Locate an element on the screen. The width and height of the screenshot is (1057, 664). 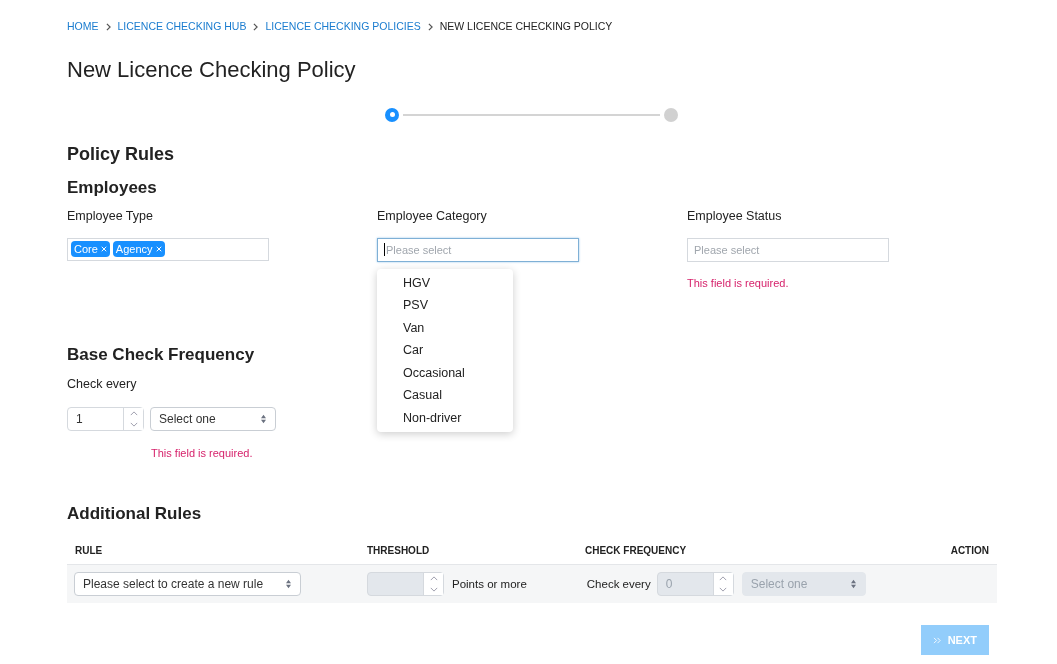
tag: Core is located at coordinates (90, 249).